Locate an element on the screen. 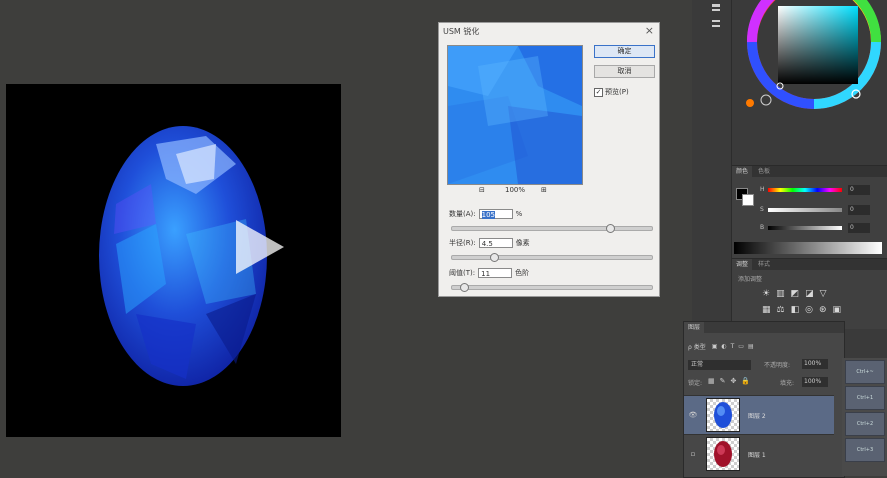 This screenshot has width=887, height=478. b-channel-label: B is located at coordinates (762, 227).